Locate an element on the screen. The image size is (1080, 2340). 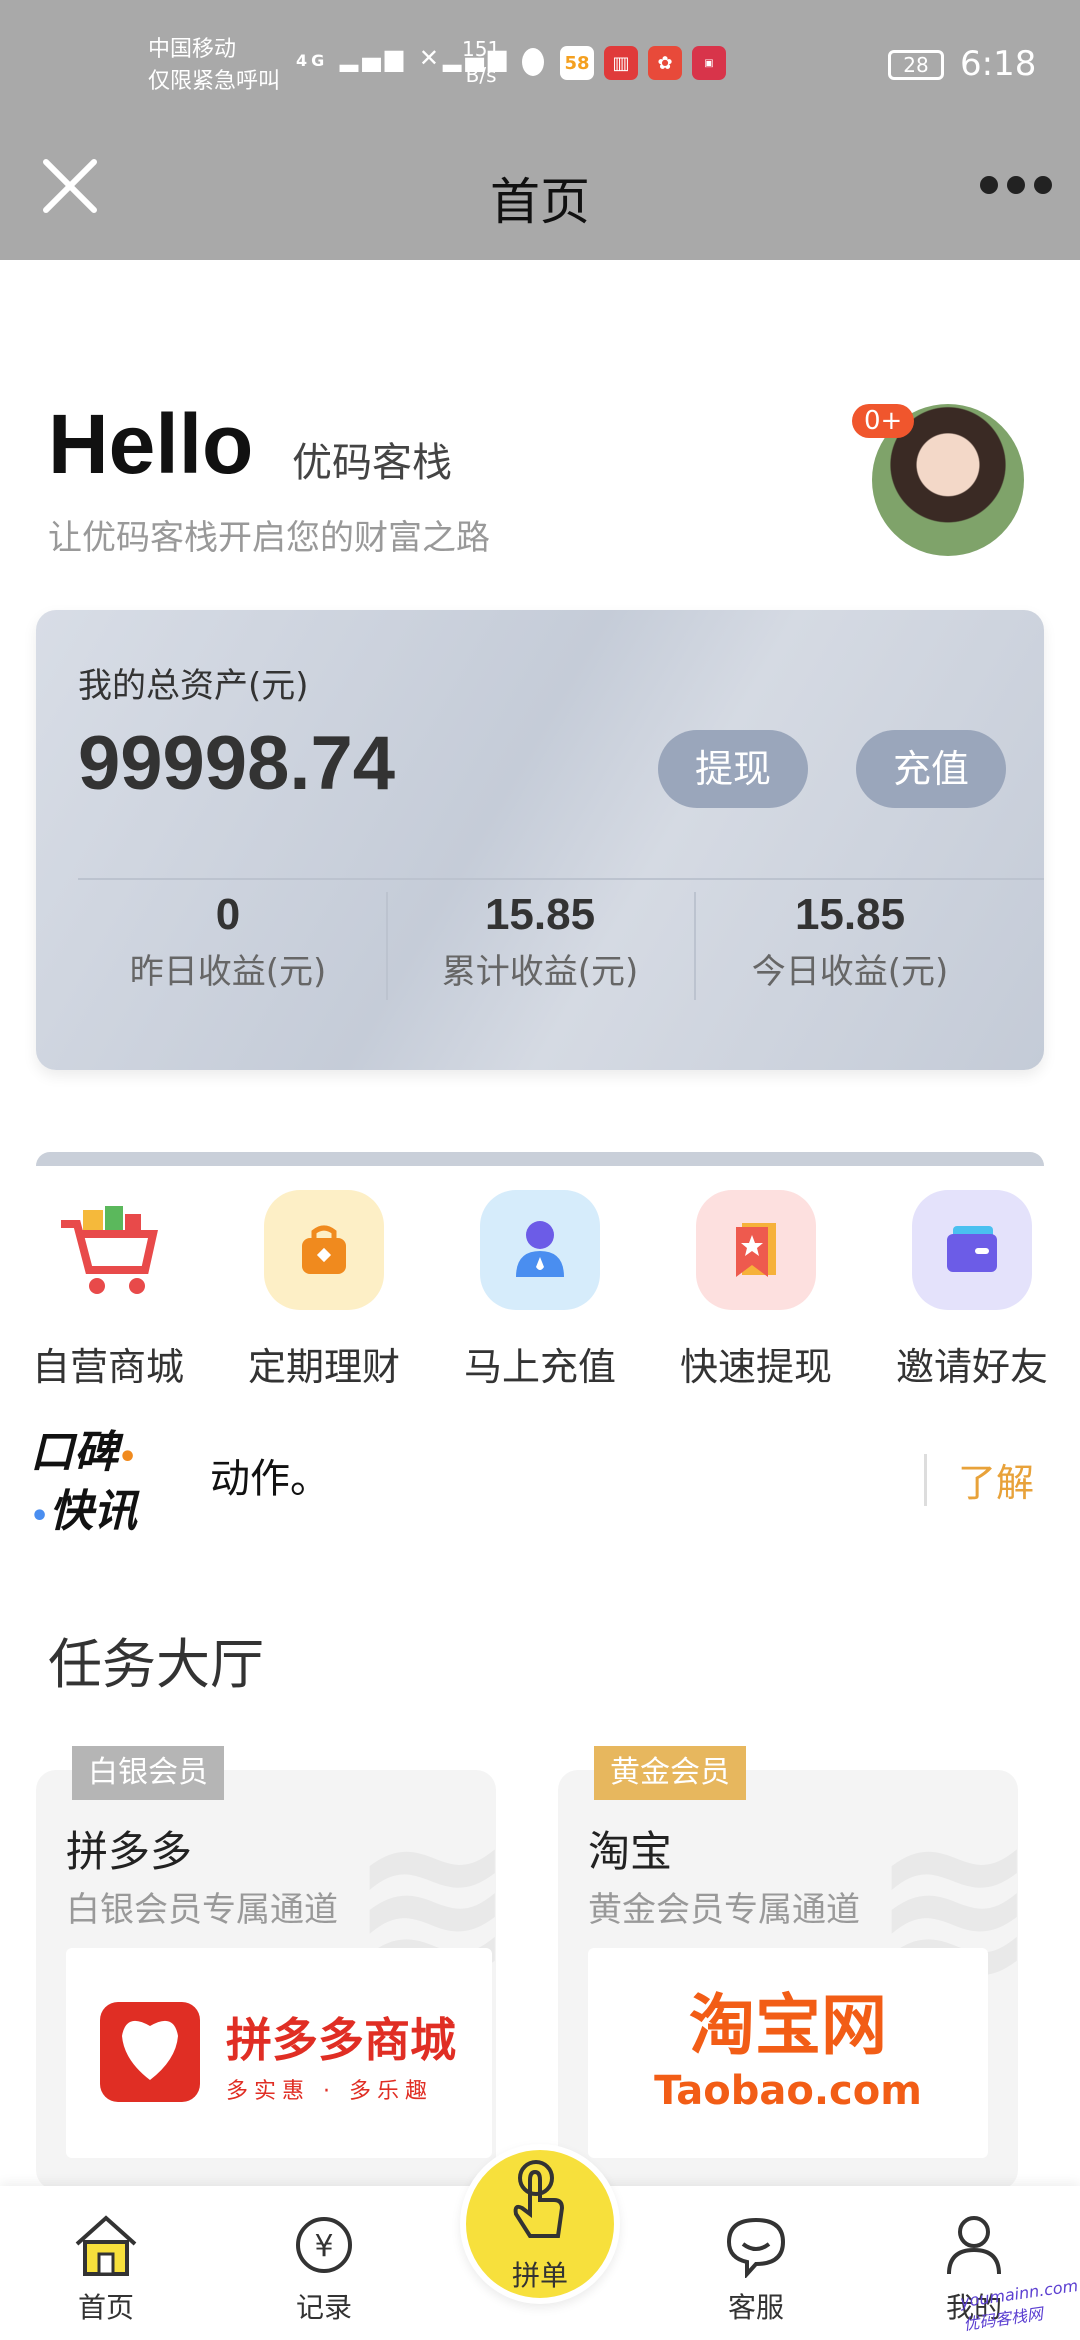
quick-menu-withdraw: 快速提现 is located at coordinates (756, 1290).